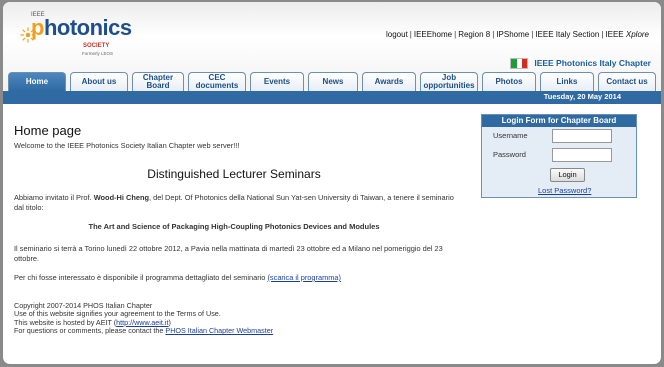 The width and height of the screenshot is (664, 367). Describe the element at coordinates (567, 175) in the screenshot. I see `login-button: Login` at that location.